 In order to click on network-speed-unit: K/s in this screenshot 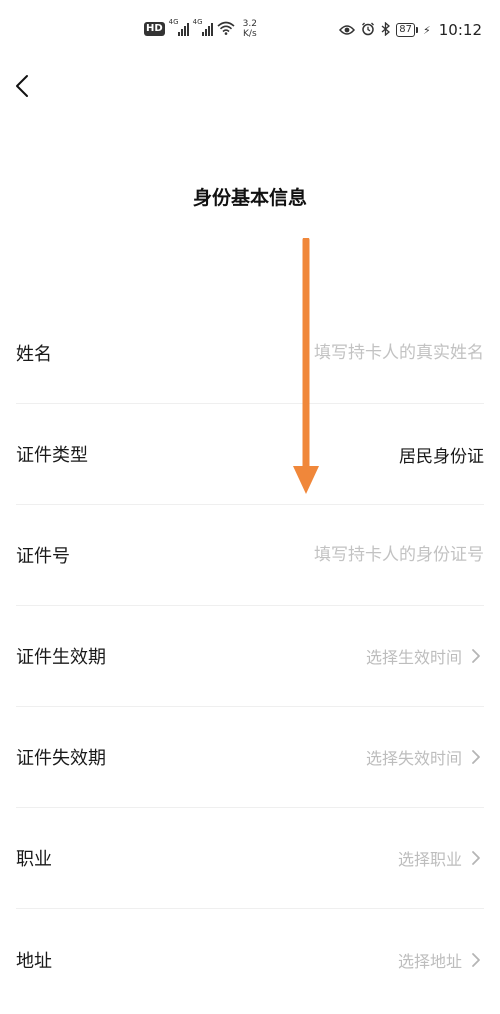, I will do `click(250, 34)`.